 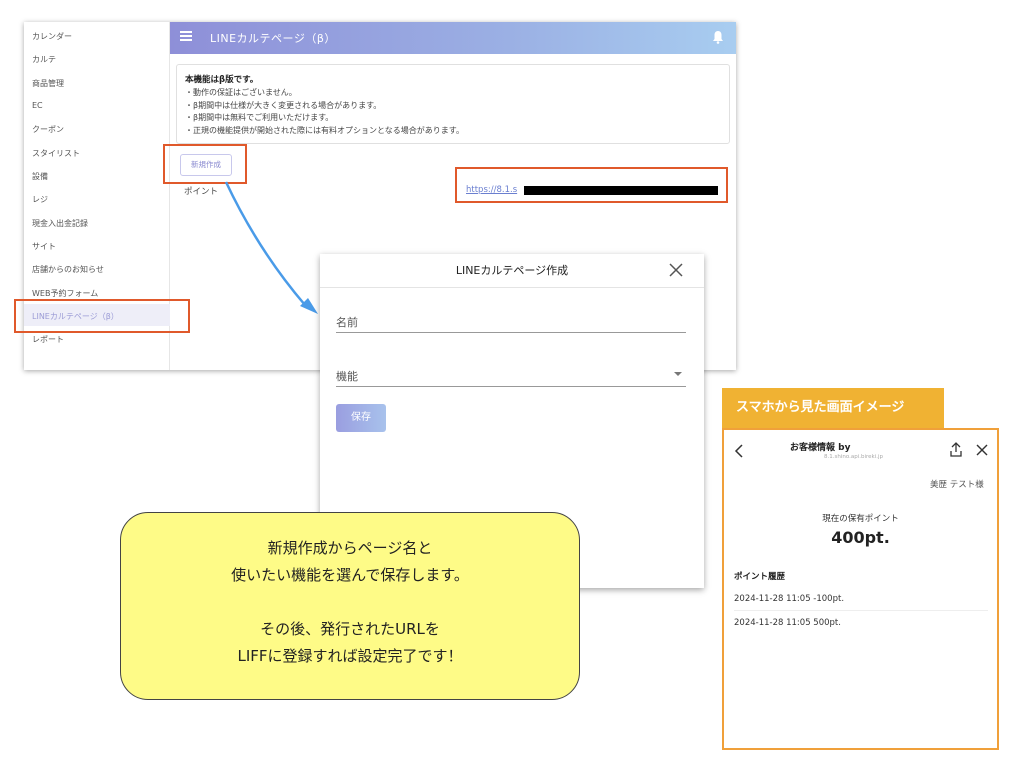 What do you see at coordinates (350, 548) in the screenshot?
I see `callout-line: 新規作成からページ名と` at bounding box center [350, 548].